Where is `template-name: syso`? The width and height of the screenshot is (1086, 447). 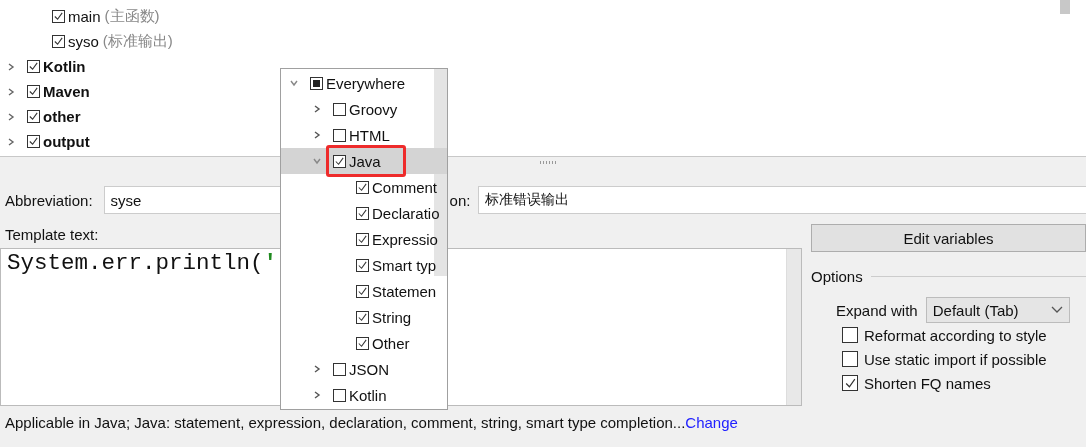
template-name: syso is located at coordinates (83, 41).